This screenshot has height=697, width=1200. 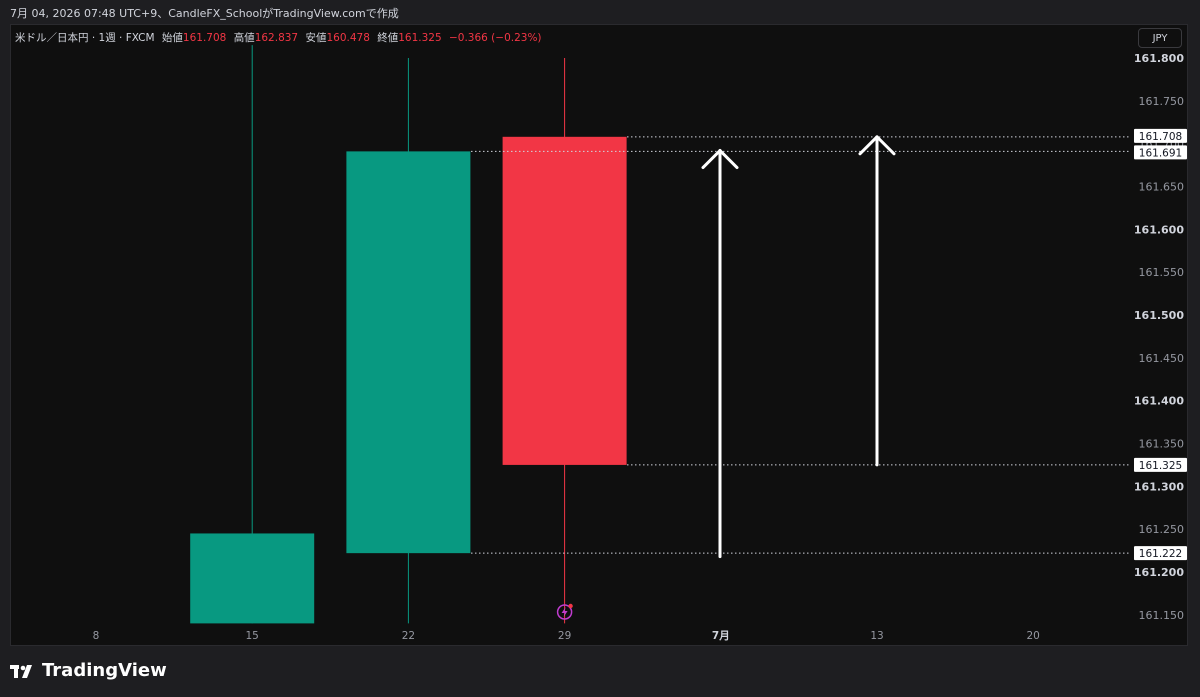 What do you see at coordinates (1159, 486) in the screenshot?
I see `y-tick-label: 161.300` at bounding box center [1159, 486].